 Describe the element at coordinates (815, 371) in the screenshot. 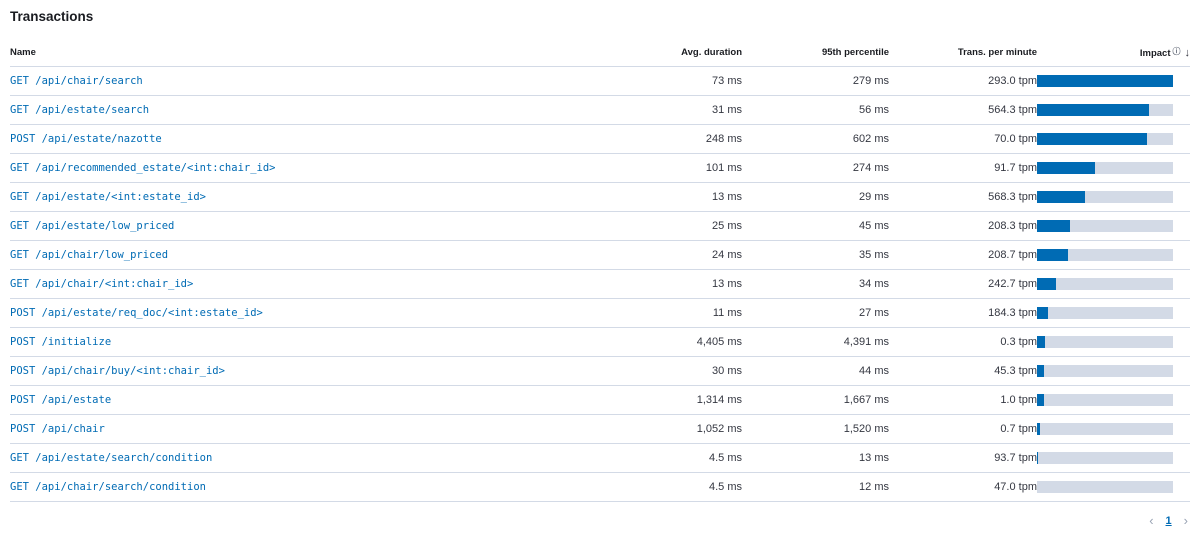

I see `p95-cell: 44 ms` at that location.